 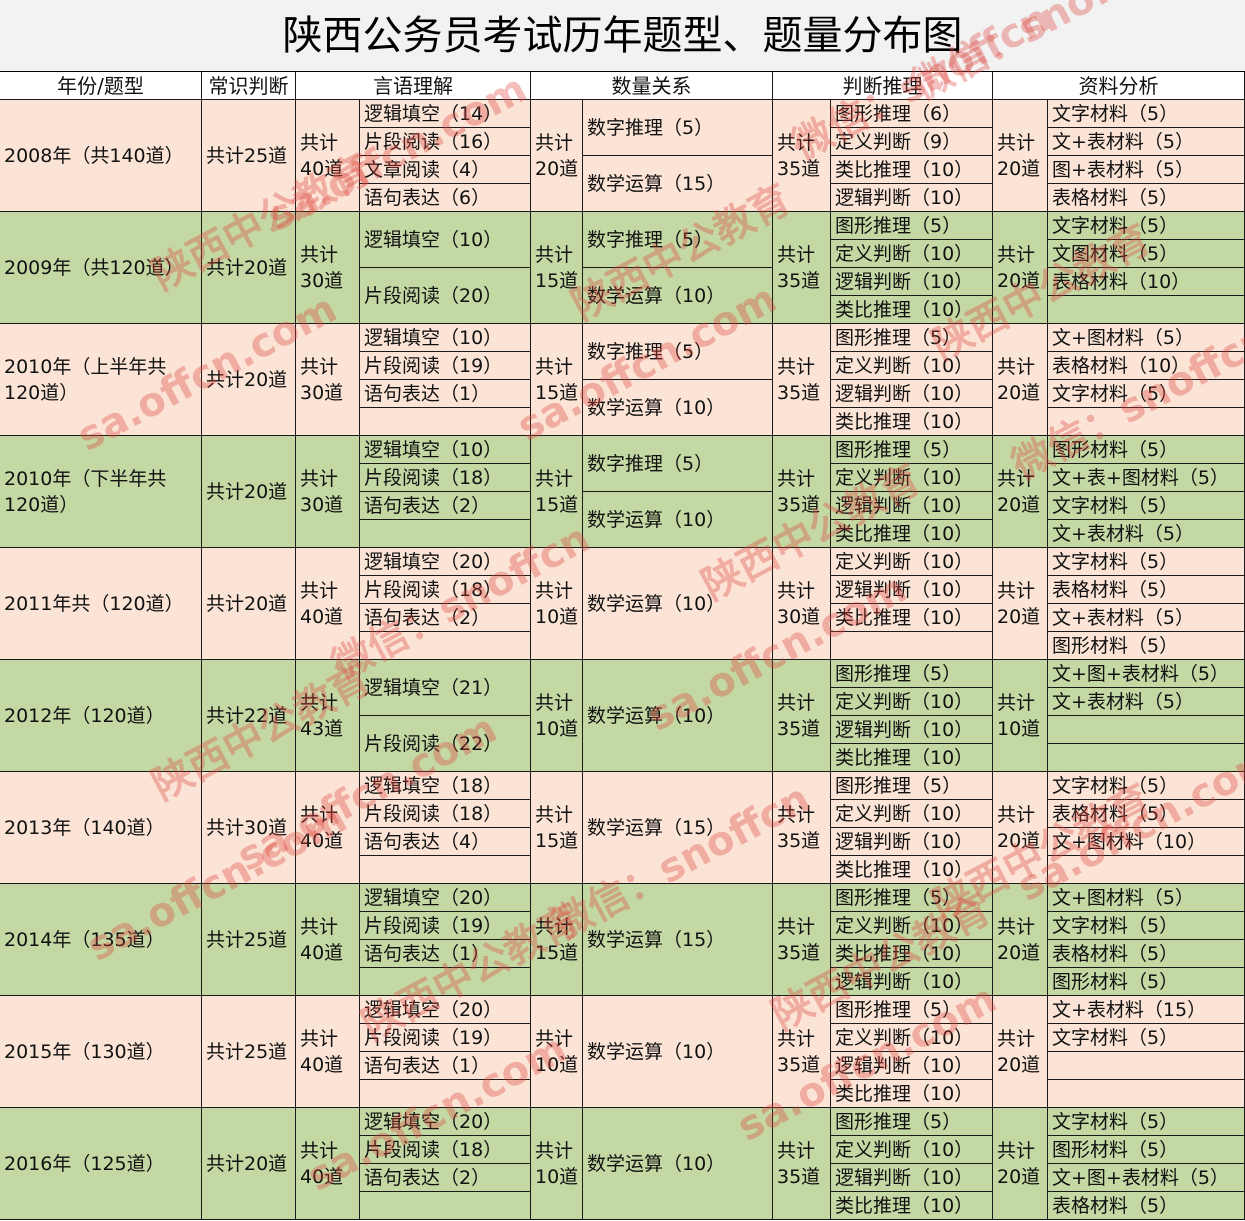 I want to click on data-analysis-total: 共计10道, so click(x=1020, y=716).